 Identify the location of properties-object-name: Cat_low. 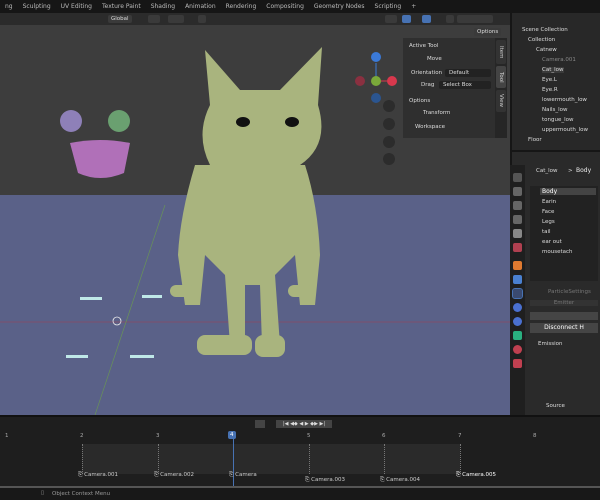
(547, 171).